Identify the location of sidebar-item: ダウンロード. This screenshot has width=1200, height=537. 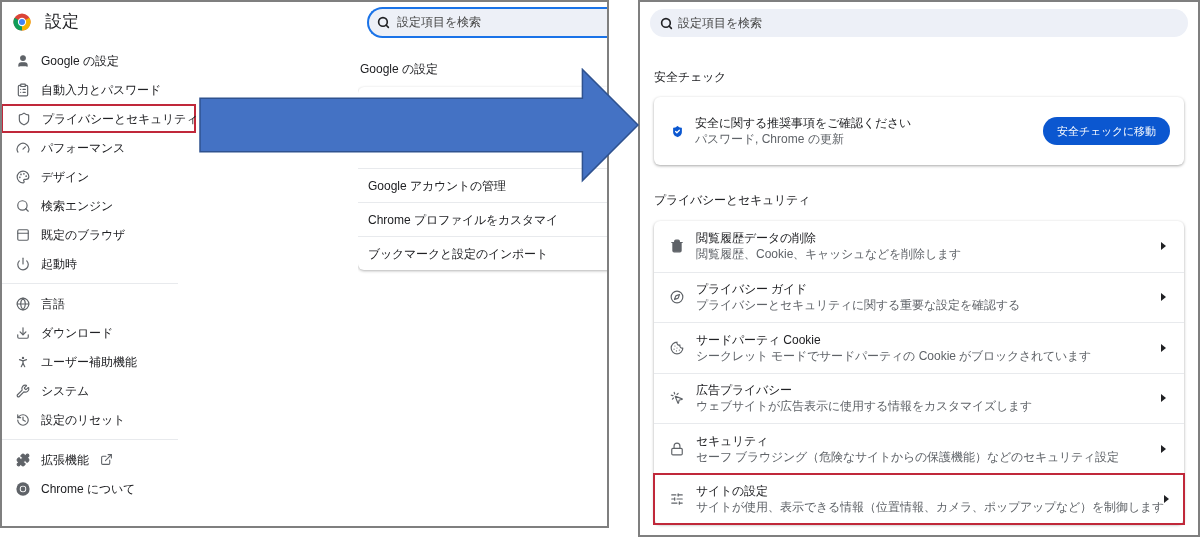
(90, 332).